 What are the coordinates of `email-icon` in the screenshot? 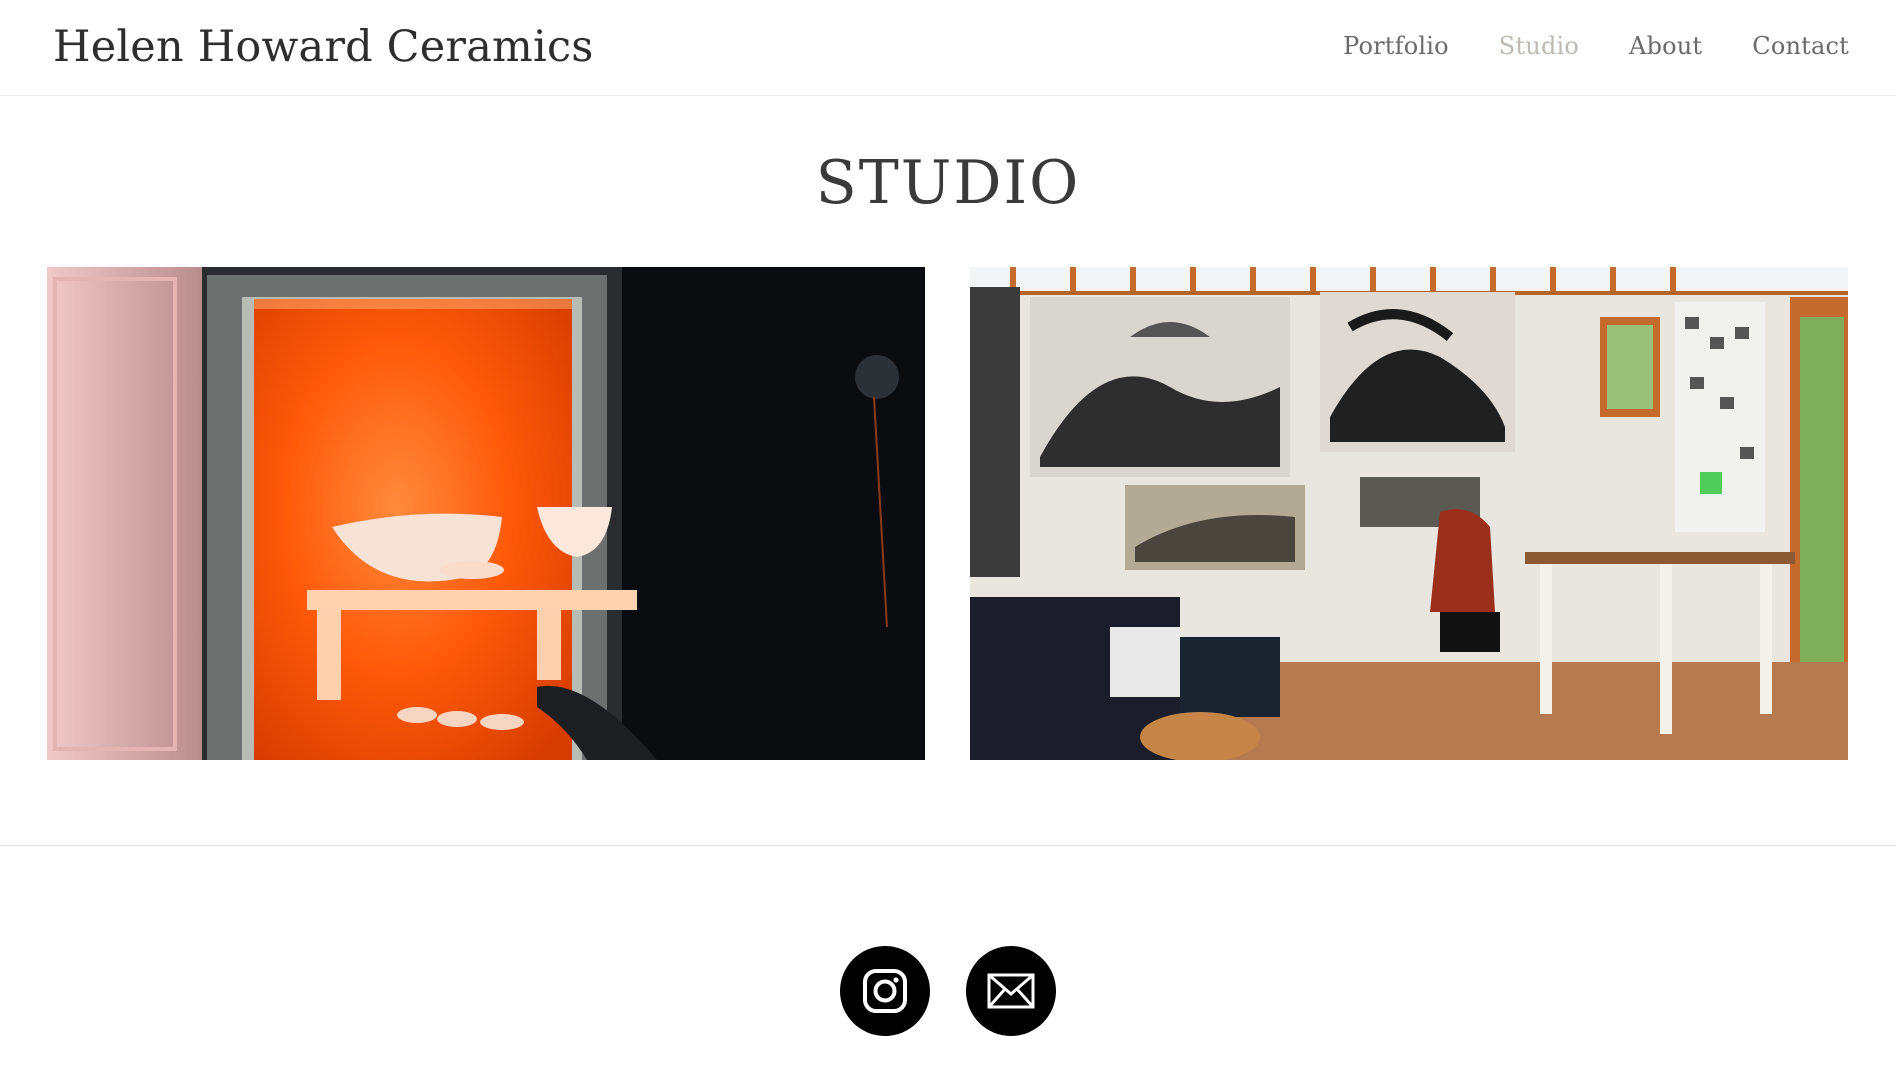 It's located at (1011, 991).